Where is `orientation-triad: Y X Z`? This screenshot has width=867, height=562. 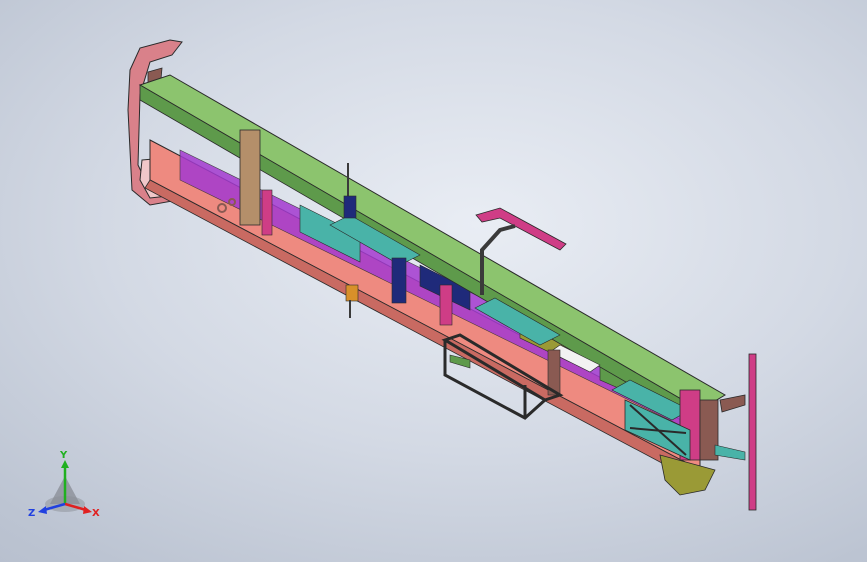 orientation-triad: Y X Z is located at coordinates (64, 484).